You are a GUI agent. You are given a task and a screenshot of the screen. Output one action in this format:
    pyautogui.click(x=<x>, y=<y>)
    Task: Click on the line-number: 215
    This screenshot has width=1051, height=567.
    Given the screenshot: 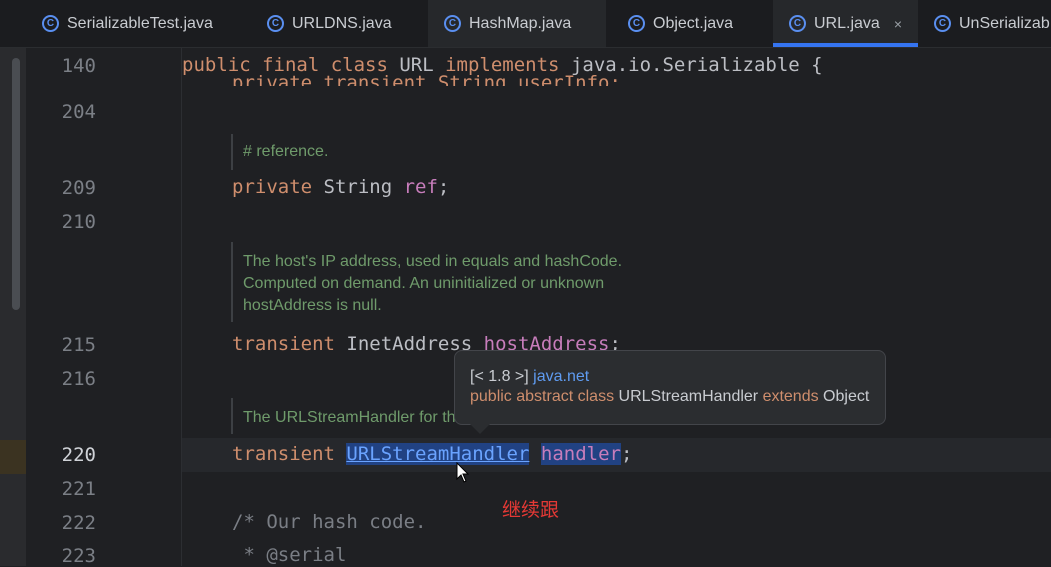 What is the action you would take?
    pyautogui.click(x=78, y=345)
    